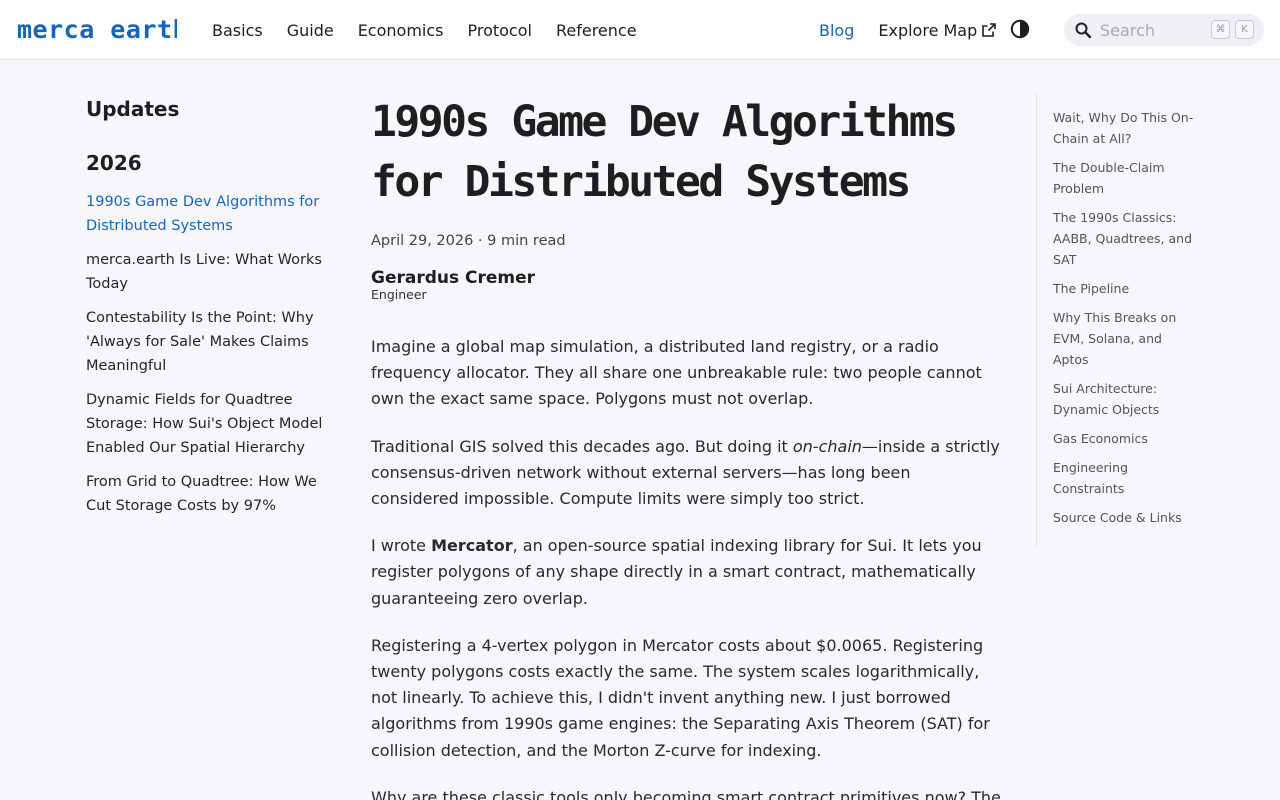  I want to click on nav-reference: Reference, so click(596, 30).